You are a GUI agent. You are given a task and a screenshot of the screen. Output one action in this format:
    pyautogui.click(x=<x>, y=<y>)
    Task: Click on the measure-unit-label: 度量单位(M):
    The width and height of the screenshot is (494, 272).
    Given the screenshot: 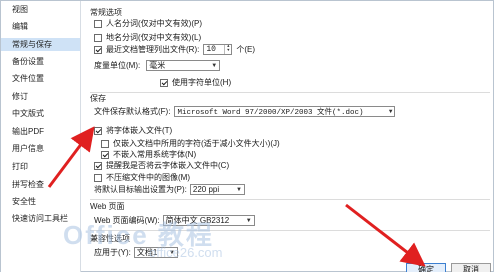 What is the action you would take?
    pyautogui.click(x=117, y=65)
    